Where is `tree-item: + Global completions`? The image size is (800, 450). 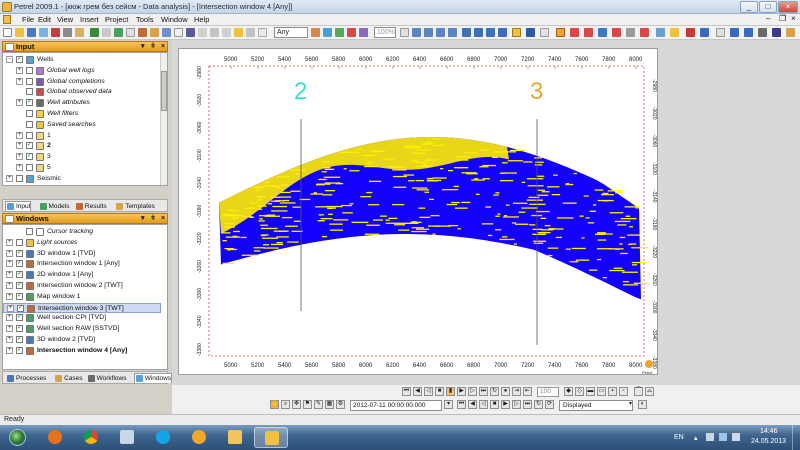
tree-item: + Global completions is located at coordinates (82, 82).